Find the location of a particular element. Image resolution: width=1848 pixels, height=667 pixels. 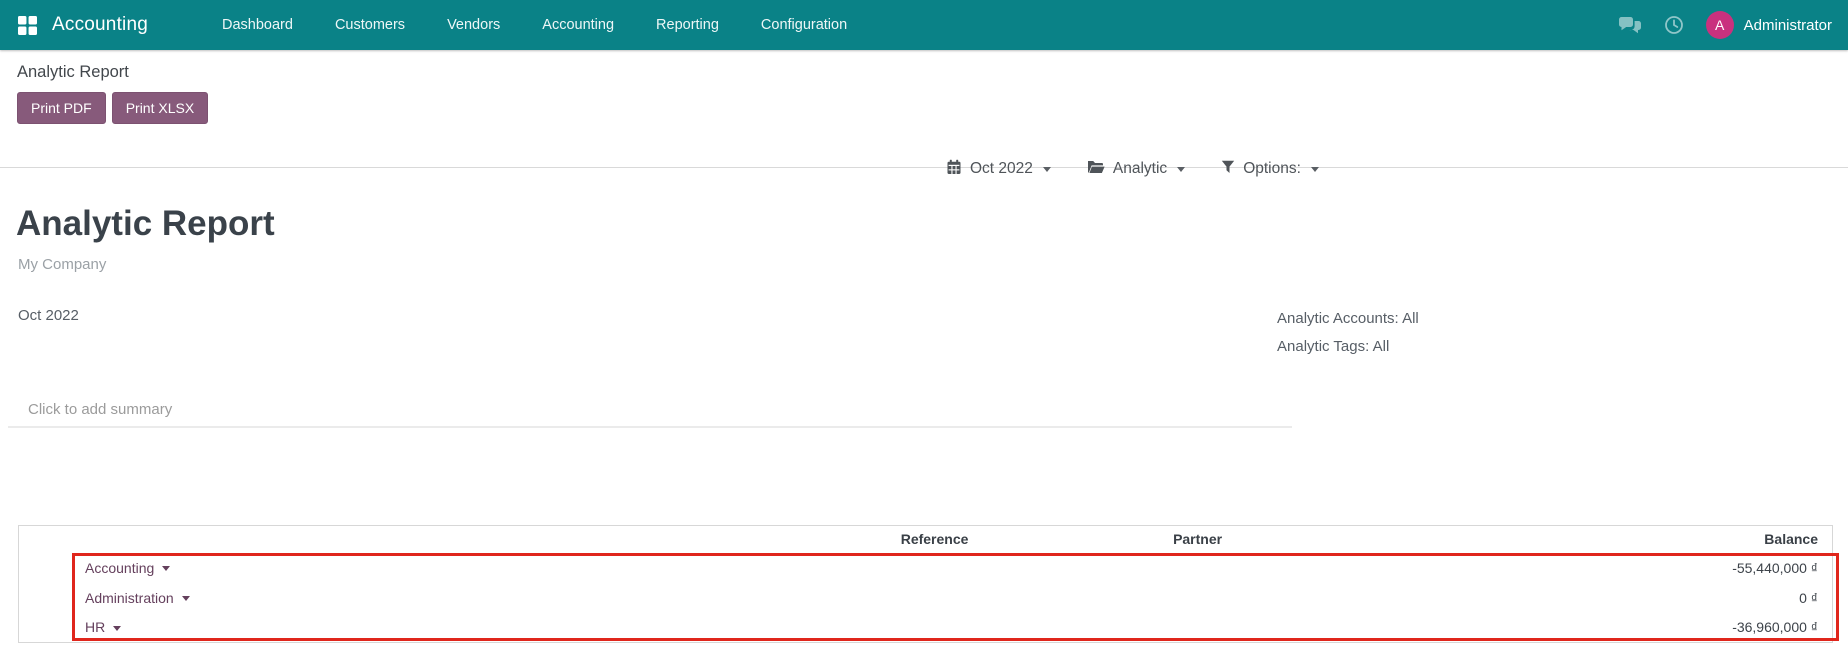

header-balance: Balance is located at coordinates (1791, 539).